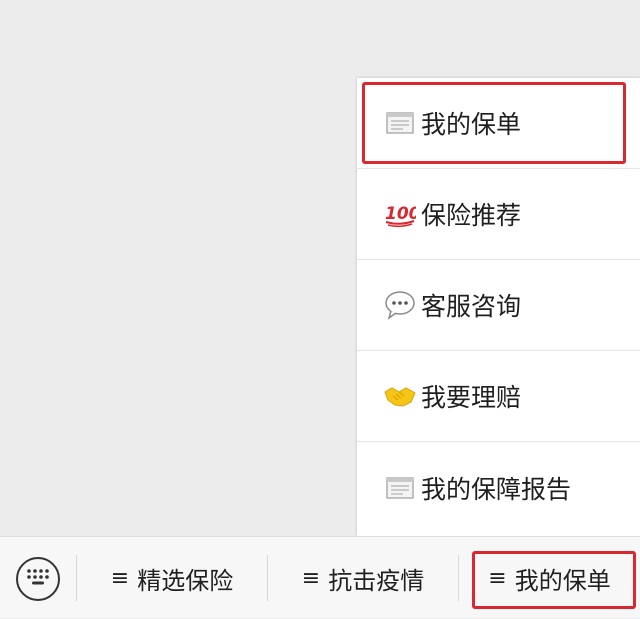  I want to click on handshake-icon, so click(400, 396).